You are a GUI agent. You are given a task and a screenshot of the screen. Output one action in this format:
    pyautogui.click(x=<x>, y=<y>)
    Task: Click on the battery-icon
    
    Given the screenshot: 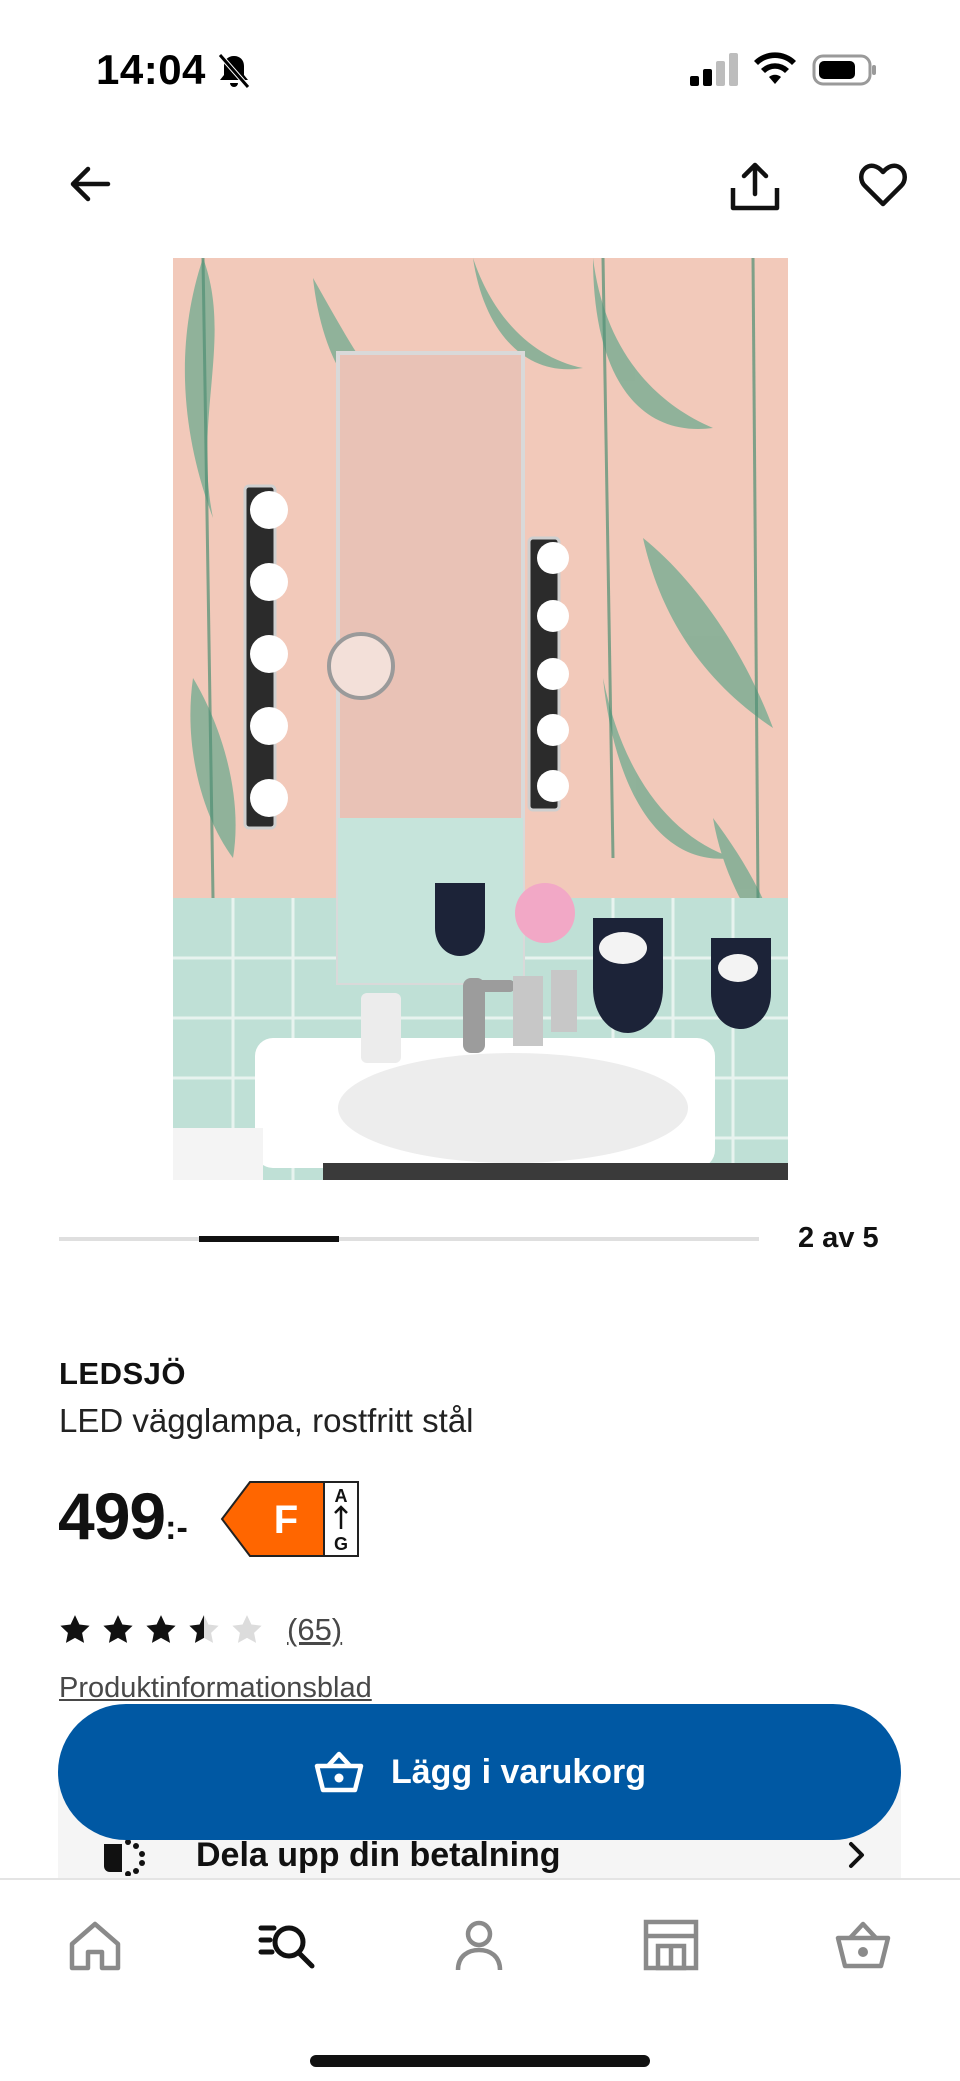 What is the action you would take?
    pyautogui.click(x=845, y=70)
    